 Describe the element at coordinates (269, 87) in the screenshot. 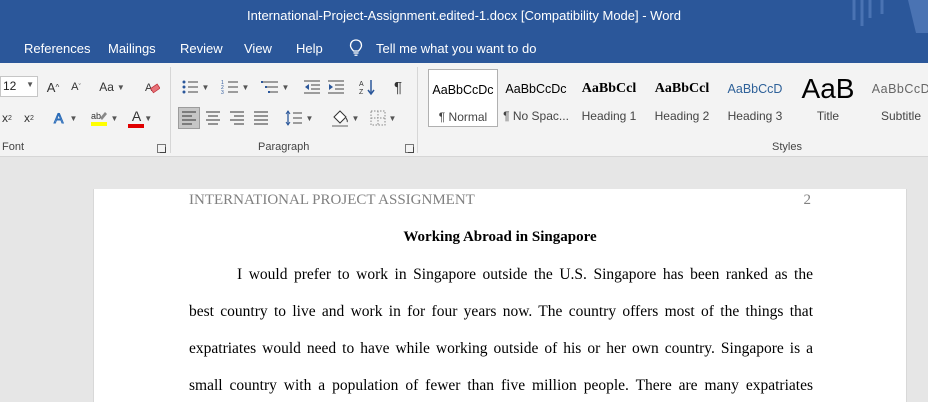

I see `multilevel-list-icon` at that location.